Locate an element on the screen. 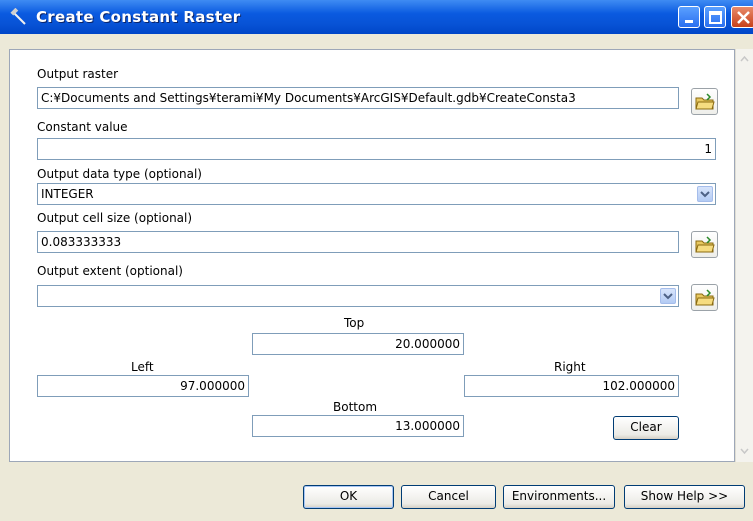  constant-value-label: Constant value is located at coordinates (82, 127).